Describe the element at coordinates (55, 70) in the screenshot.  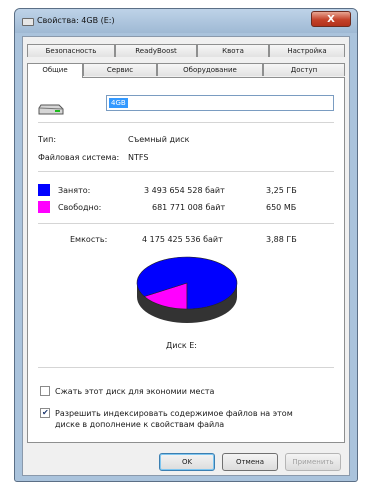
I see `tab-general: Общие` at that location.